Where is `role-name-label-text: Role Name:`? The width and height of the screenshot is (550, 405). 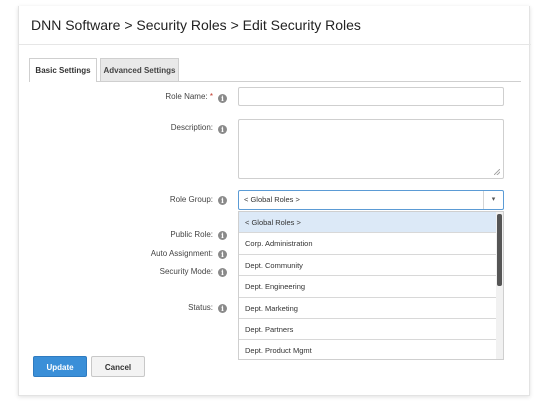 role-name-label-text: Role Name: is located at coordinates (186, 96).